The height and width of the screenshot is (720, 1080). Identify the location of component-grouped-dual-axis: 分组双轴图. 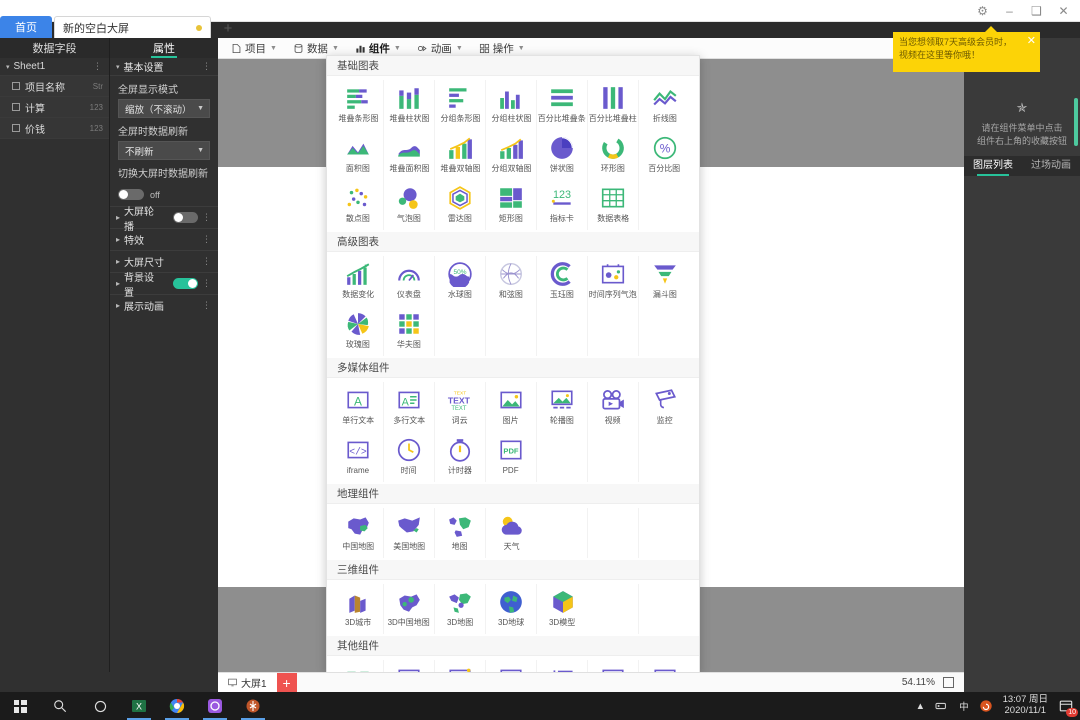
(511, 155).